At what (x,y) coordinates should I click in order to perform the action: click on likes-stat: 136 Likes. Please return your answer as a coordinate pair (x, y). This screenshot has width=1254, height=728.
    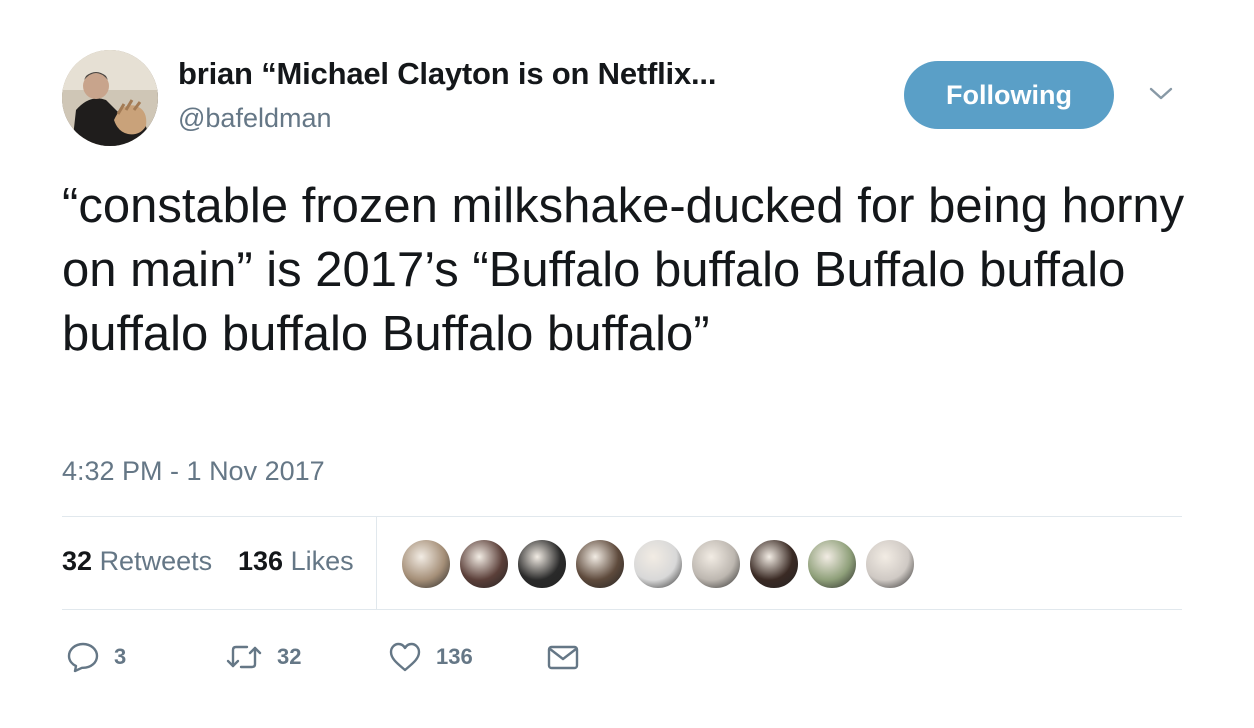
    Looking at the image, I should click on (296, 561).